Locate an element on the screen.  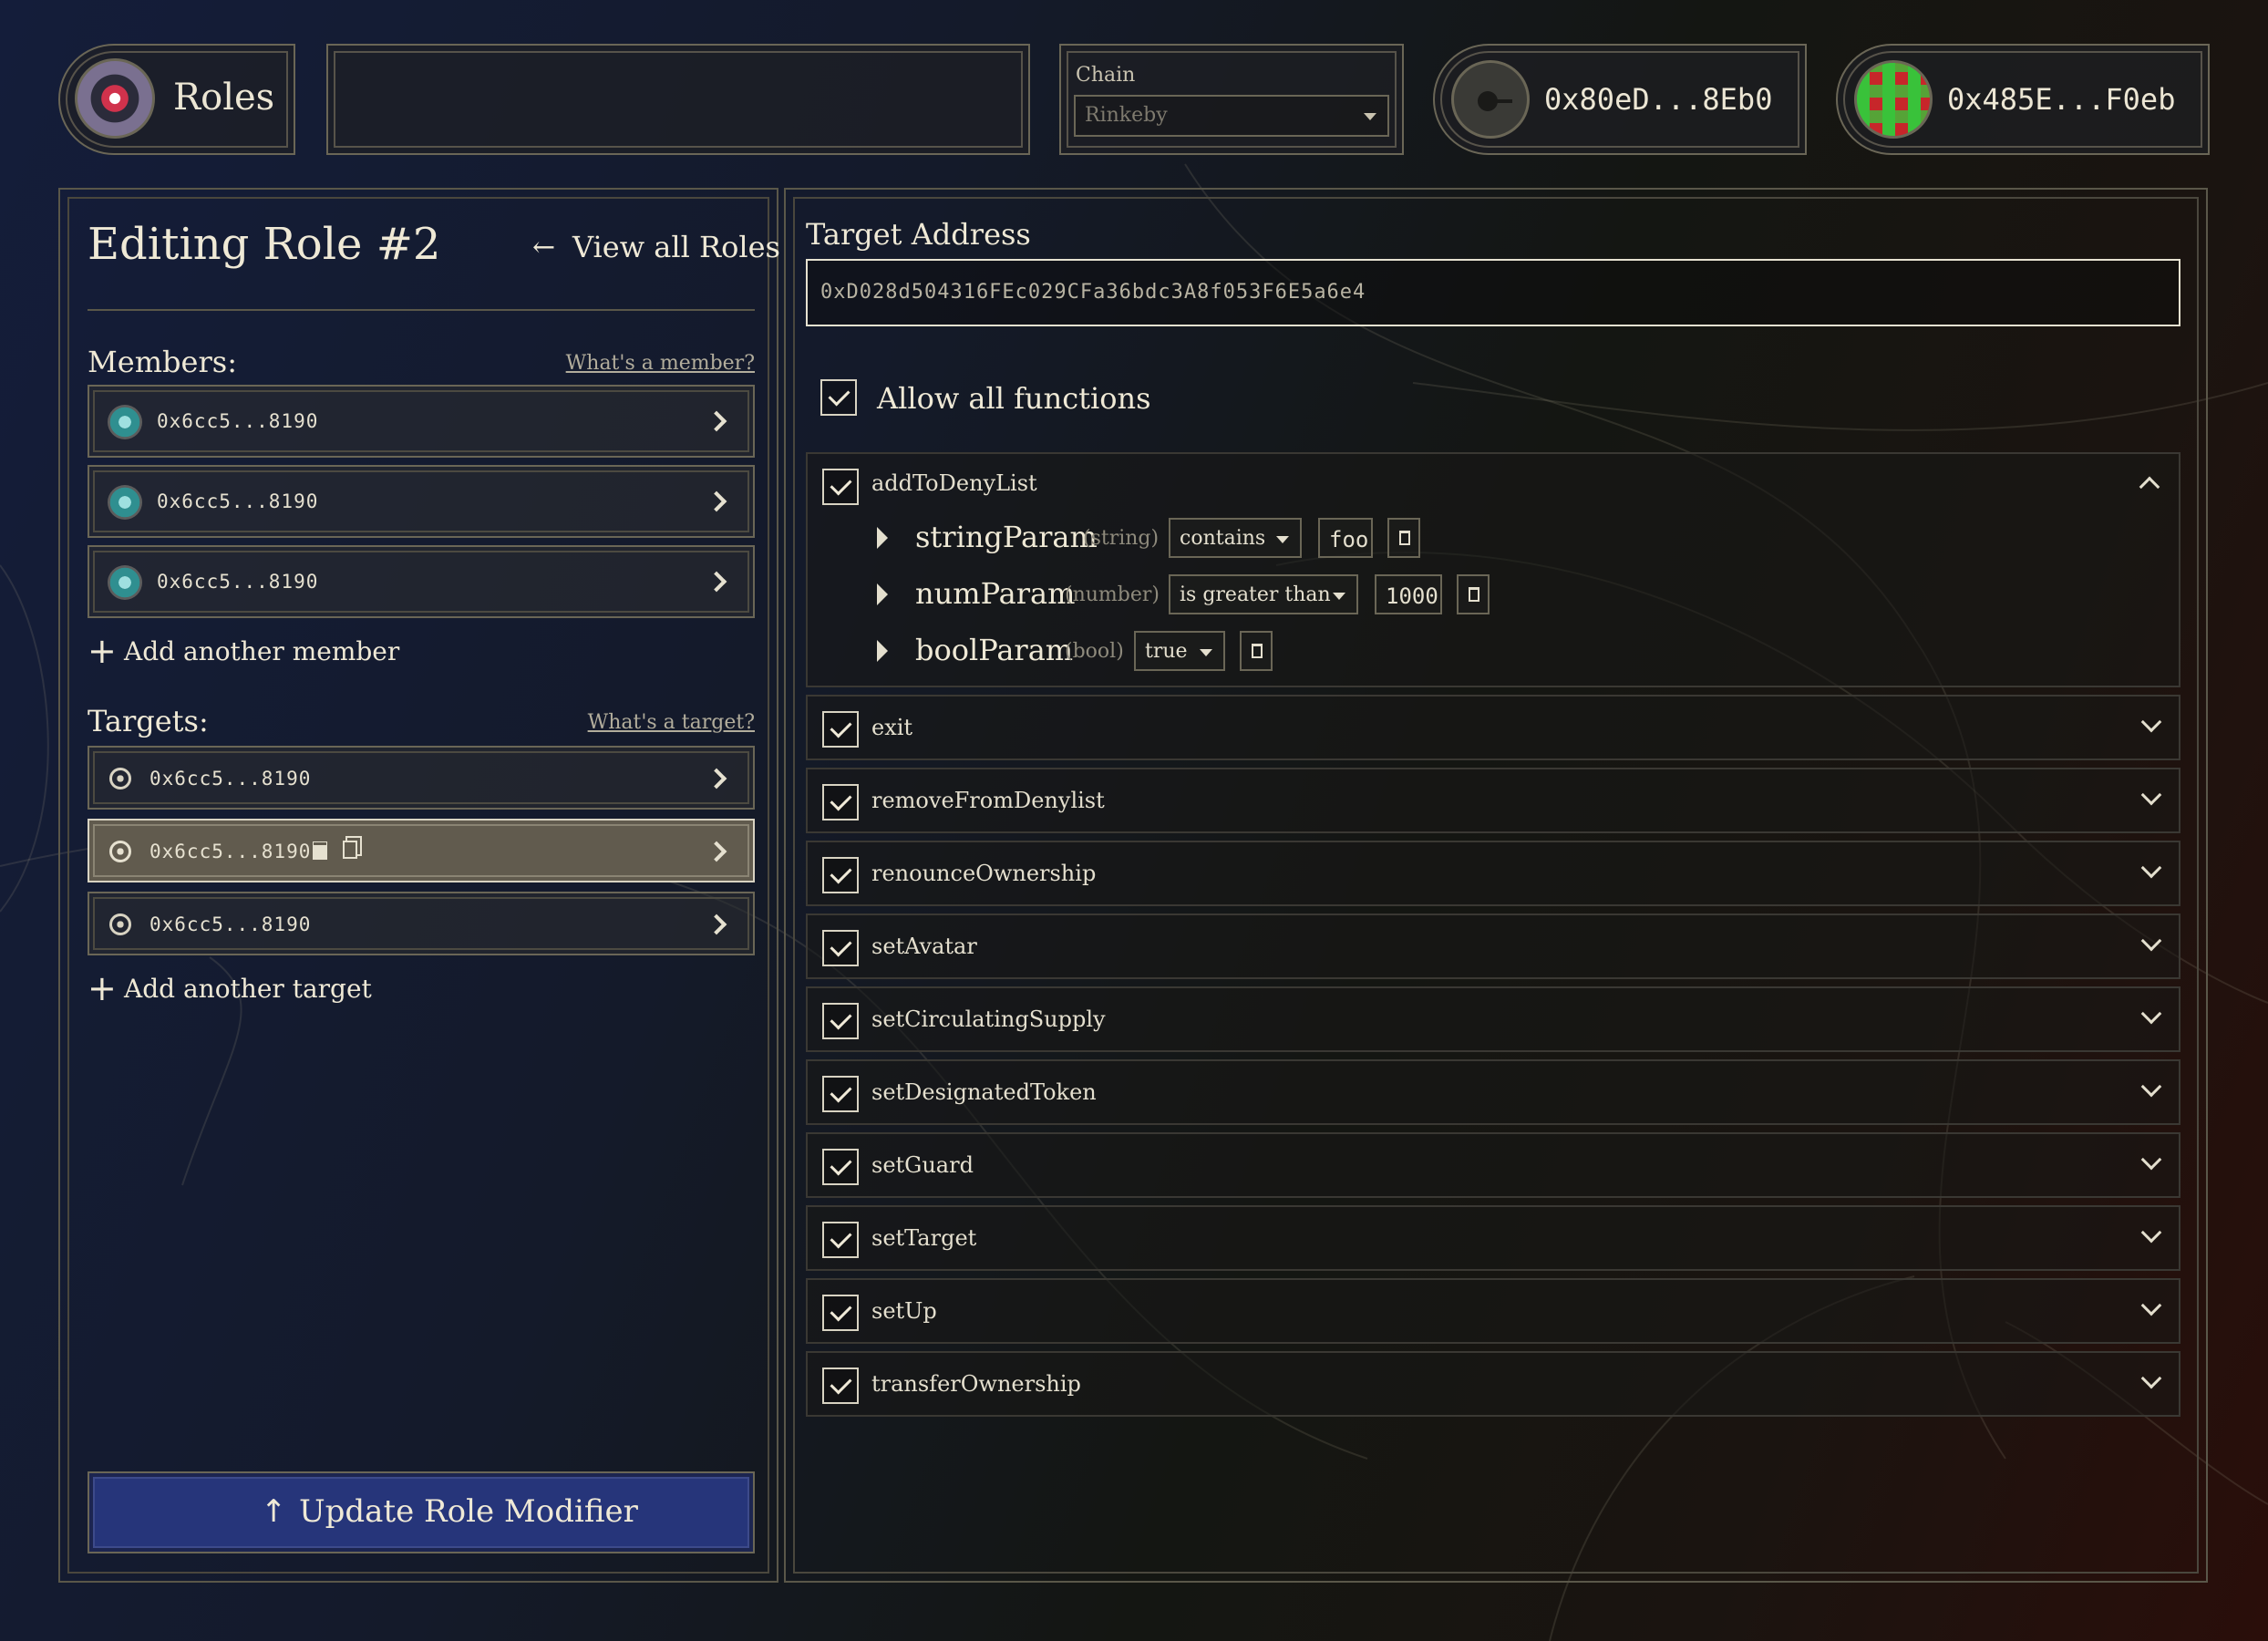
condition-select: true is located at coordinates (1179, 651).